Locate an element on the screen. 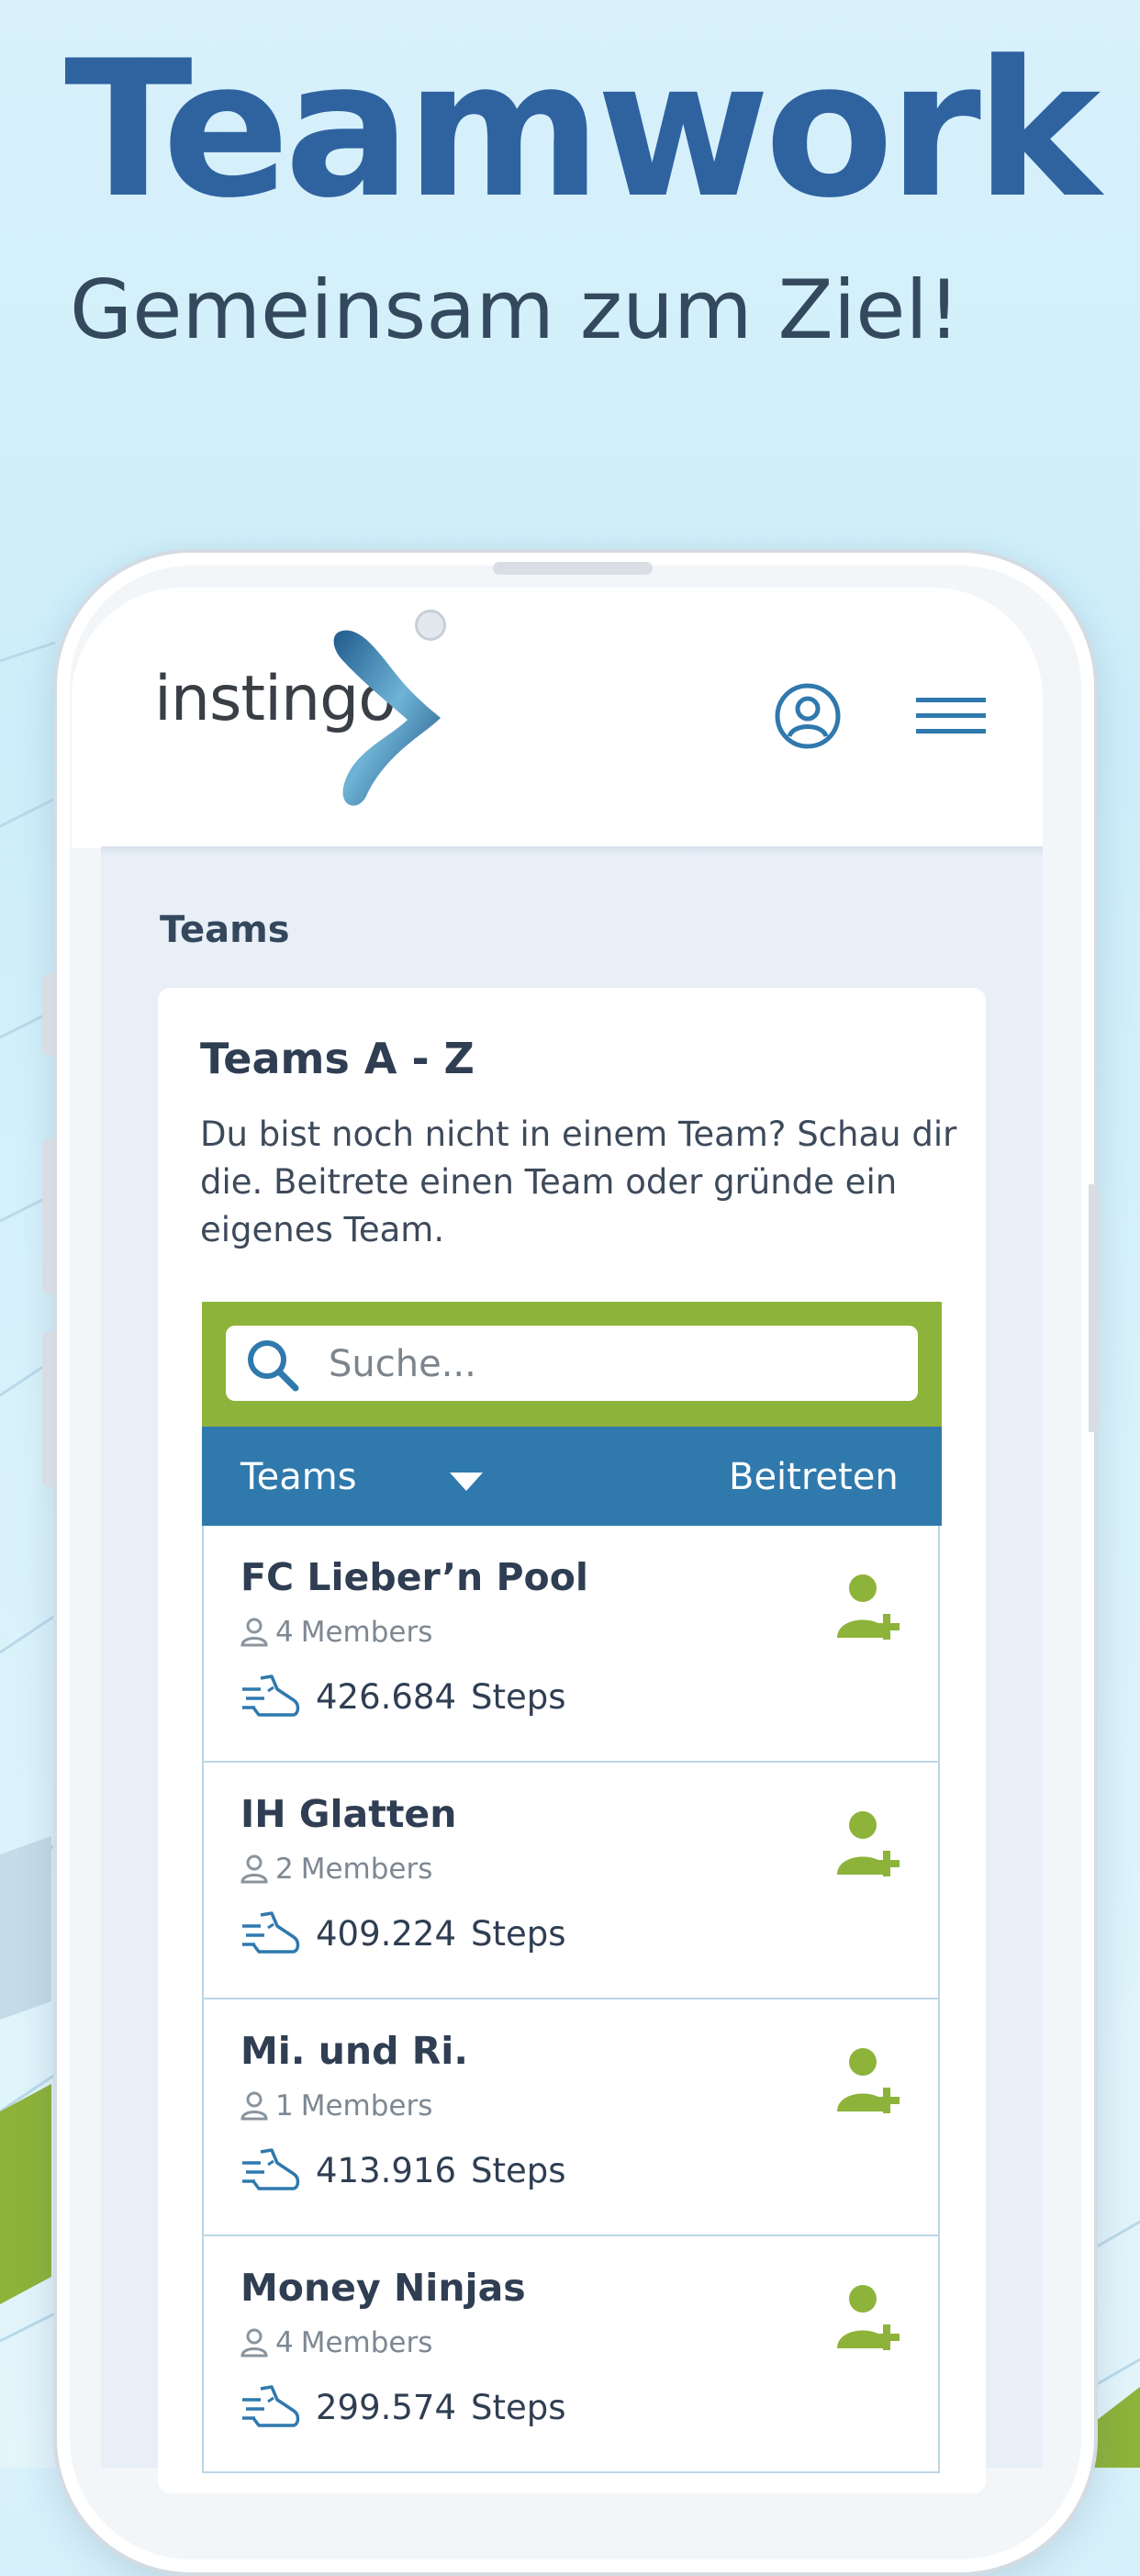 This screenshot has width=1140, height=2576. team-members: 1 Members is located at coordinates (336, 2105).